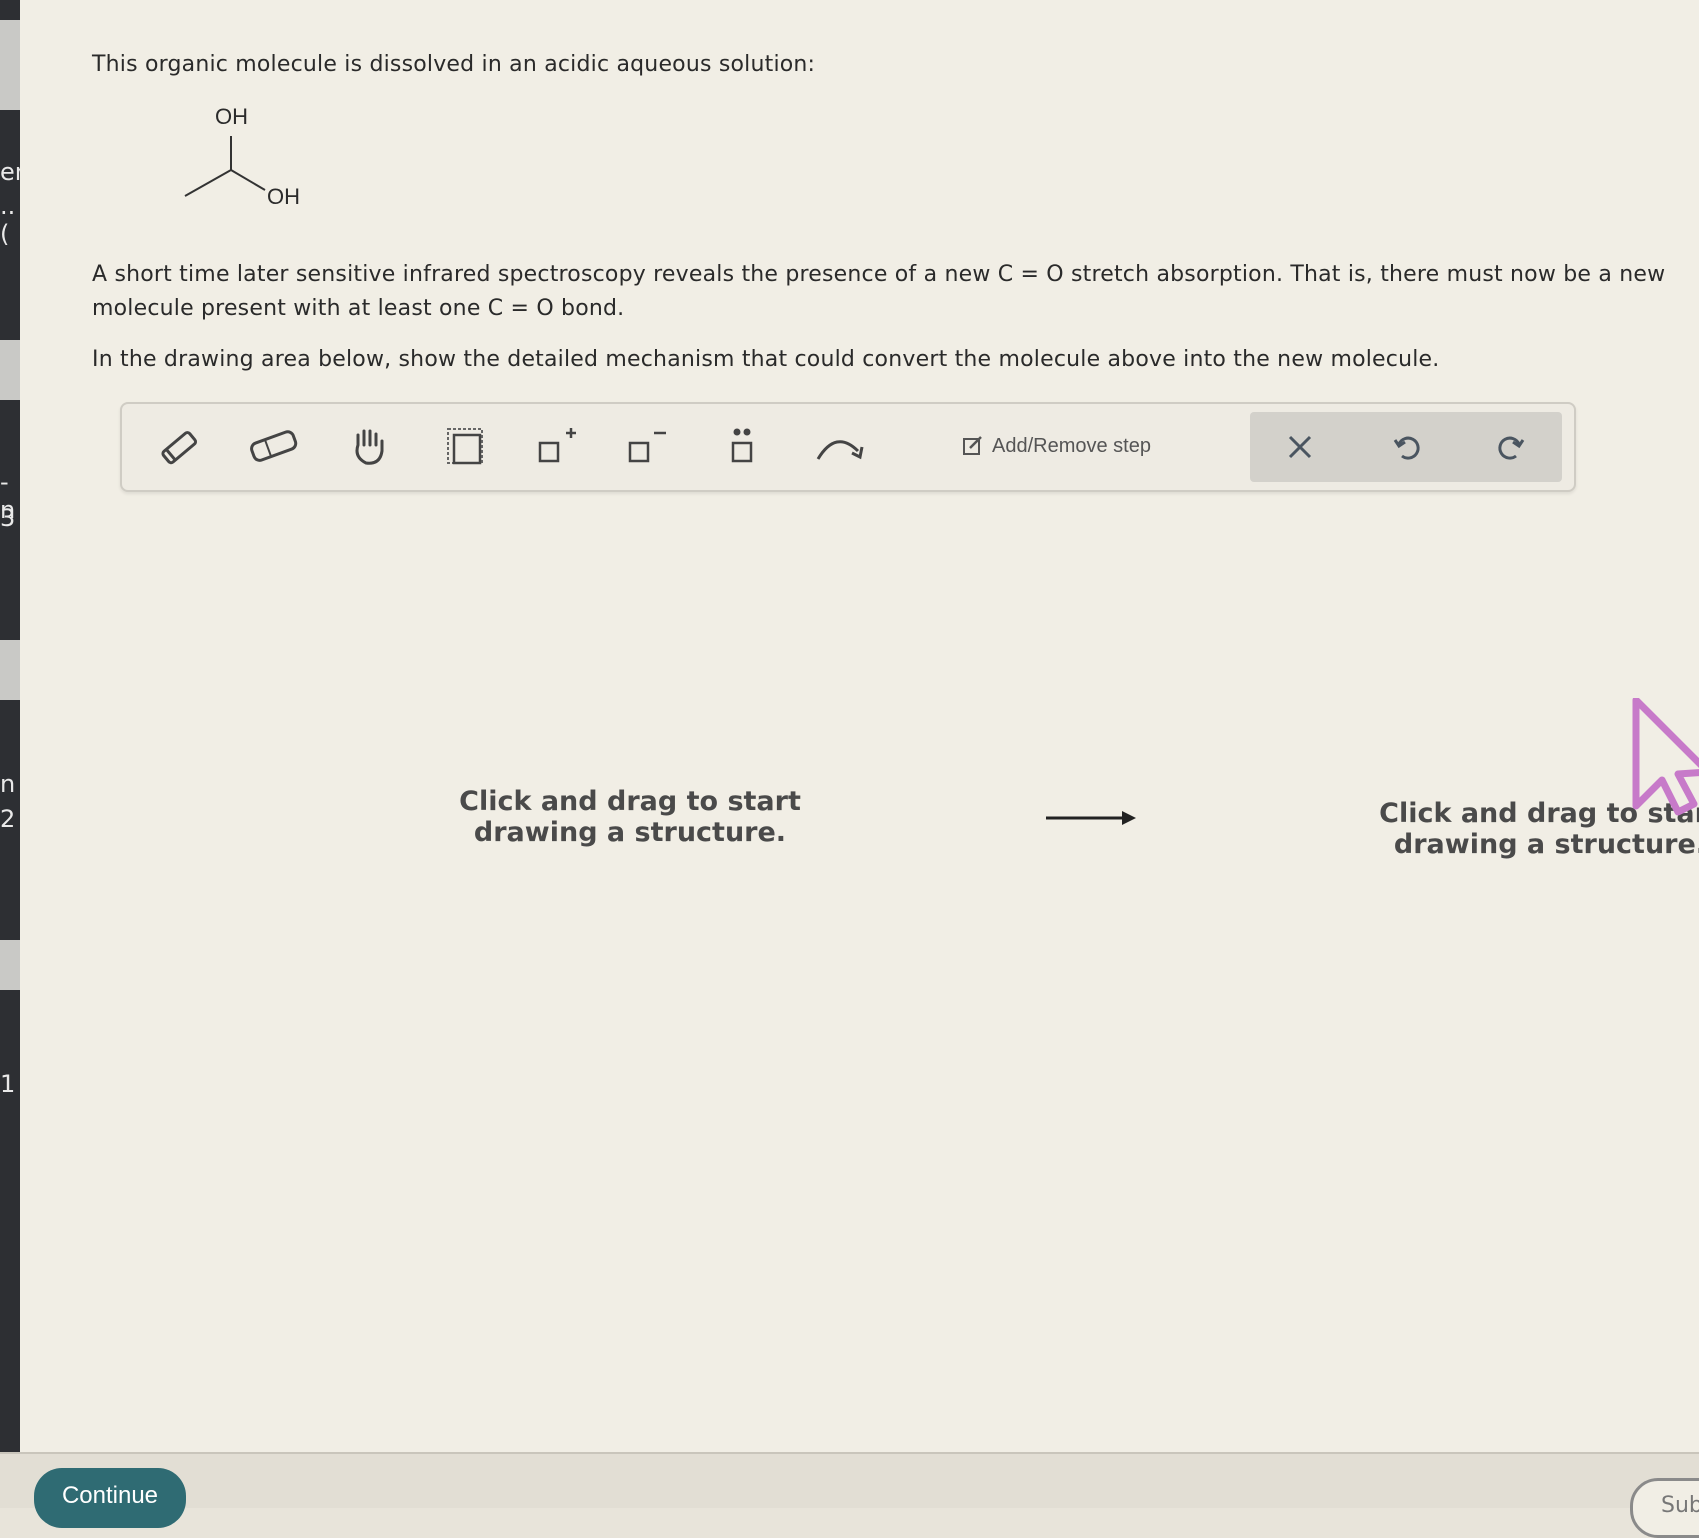  I want to click on strip-text: 1, so click(8, 1084).